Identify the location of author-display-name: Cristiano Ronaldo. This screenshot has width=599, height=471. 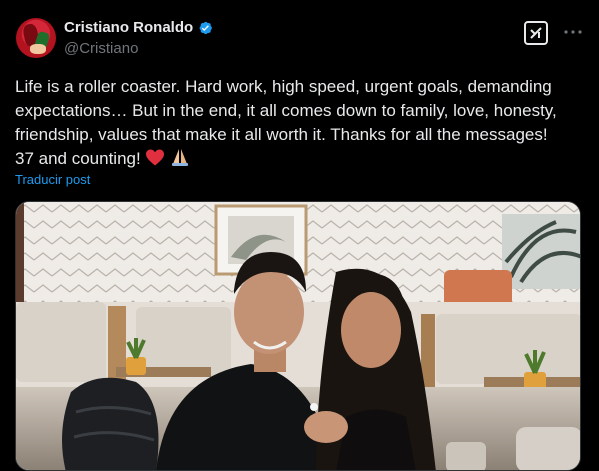
(128, 27).